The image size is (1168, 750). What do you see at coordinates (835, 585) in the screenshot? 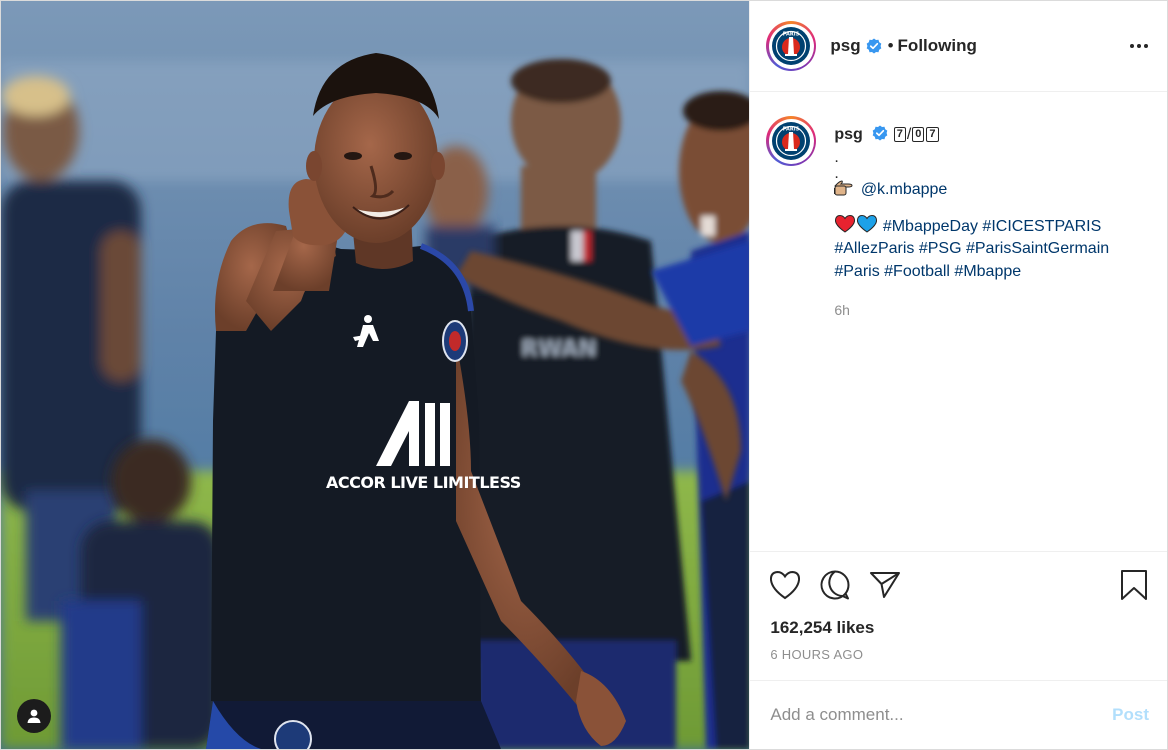
I see `comment-bubble-icon` at bounding box center [835, 585].